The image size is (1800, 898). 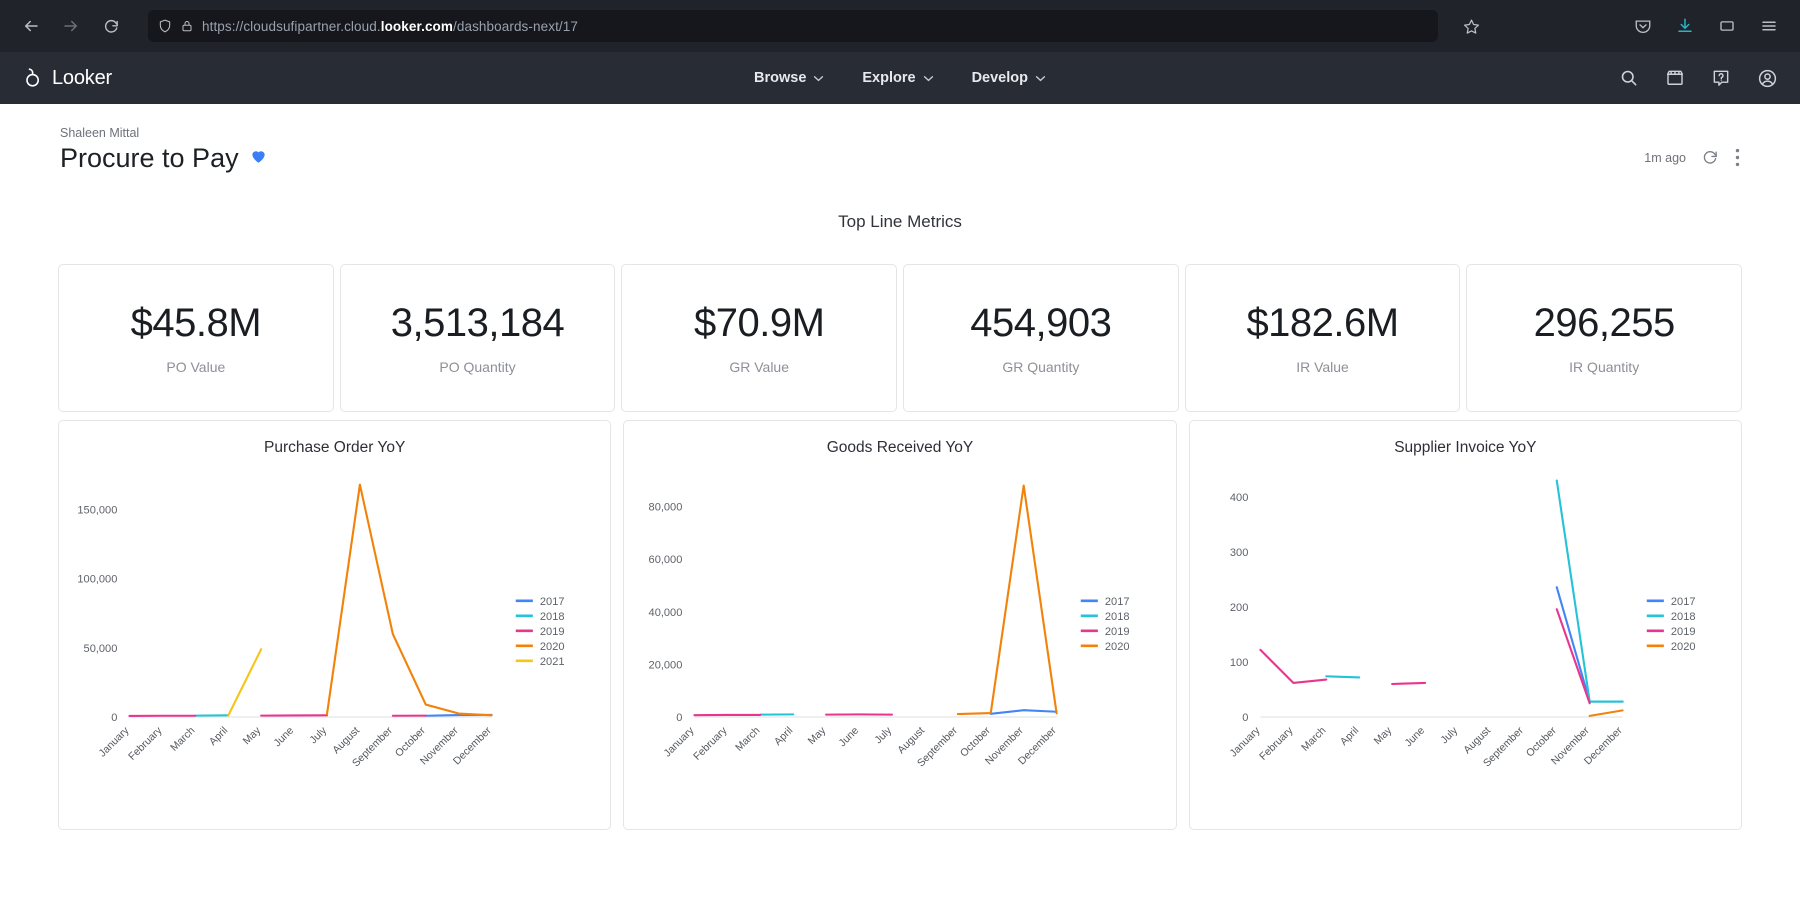 What do you see at coordinates (1767, 78) in the screenshot?
I see `account-avatar-icon` at bounding box center [1767, 78].